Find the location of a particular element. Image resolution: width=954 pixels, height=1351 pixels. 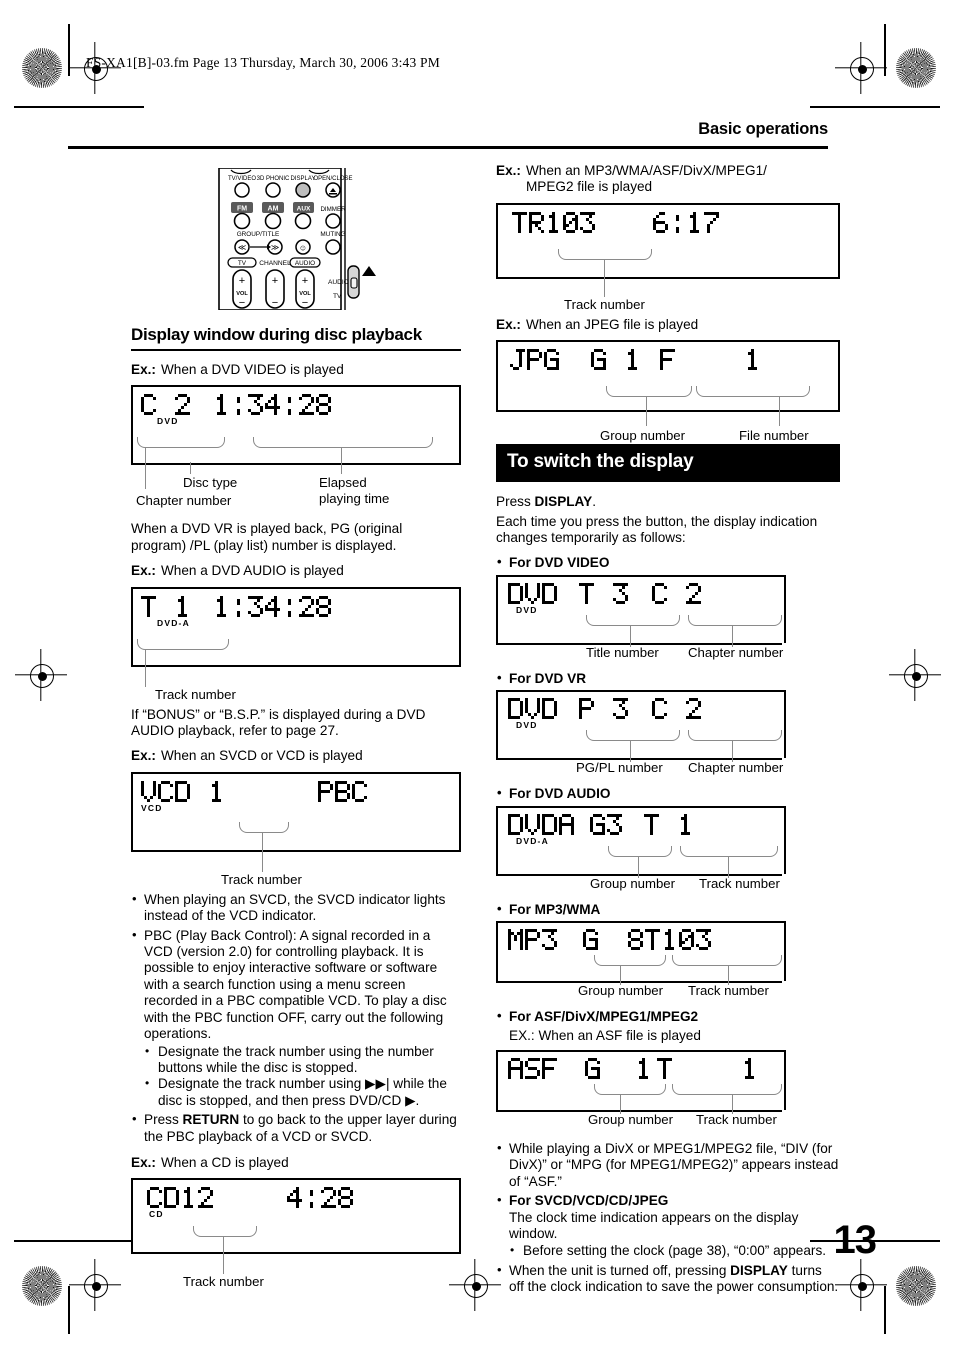

lcd-example-jpeg: Group number File number is located at coordinates (668, 392).